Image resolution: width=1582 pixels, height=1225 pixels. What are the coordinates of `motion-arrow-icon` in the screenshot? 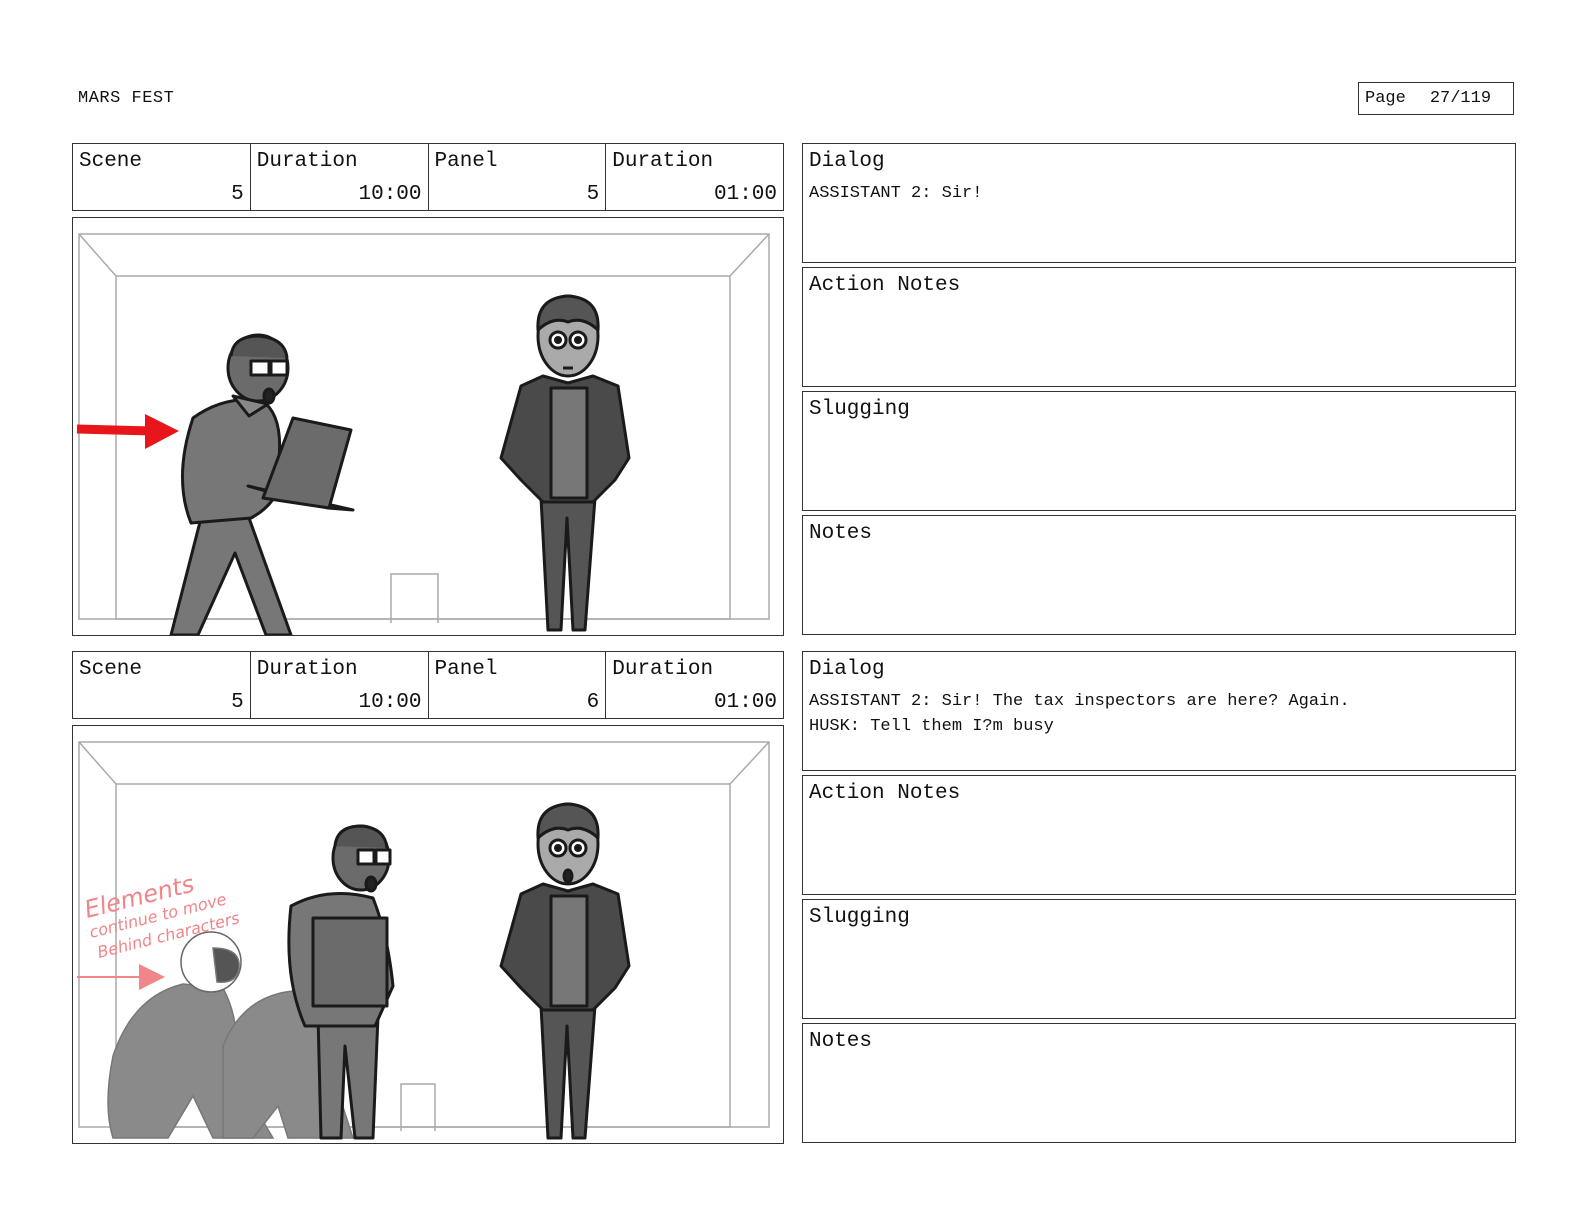 It's located at (127, 431).